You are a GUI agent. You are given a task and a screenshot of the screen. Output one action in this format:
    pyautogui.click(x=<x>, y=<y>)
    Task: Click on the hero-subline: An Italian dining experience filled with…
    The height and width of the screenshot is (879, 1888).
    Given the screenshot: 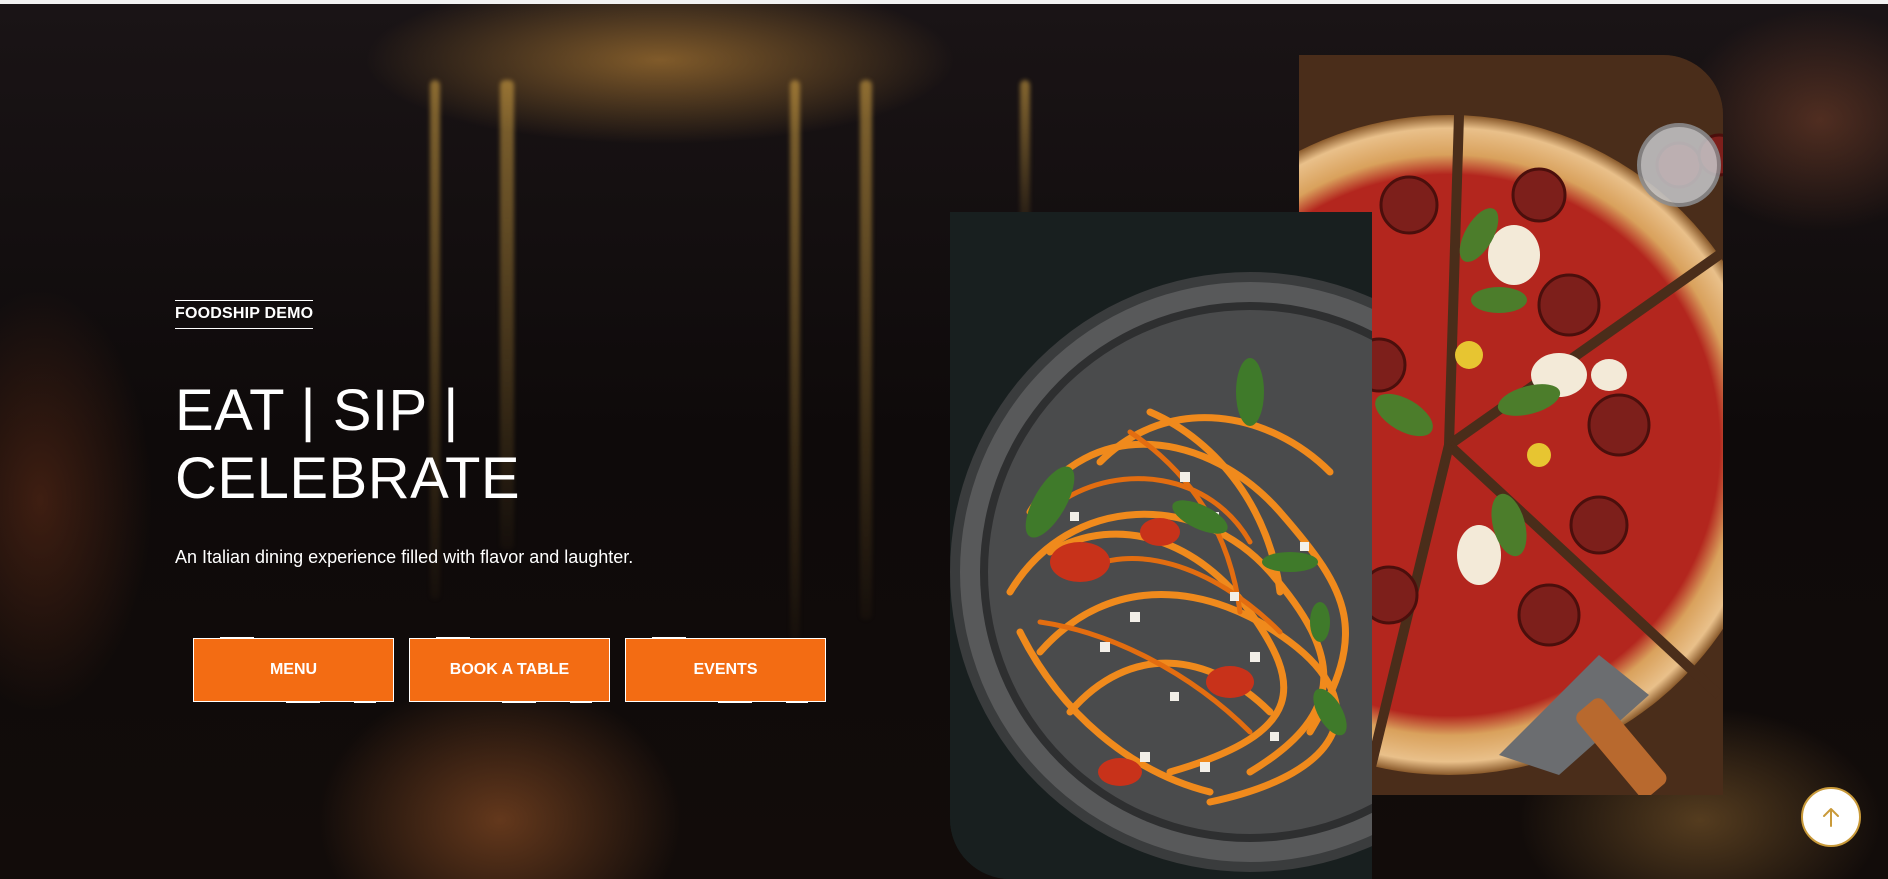 What is the action you would take?
    pyautogui.click(x=404, y=557)
    